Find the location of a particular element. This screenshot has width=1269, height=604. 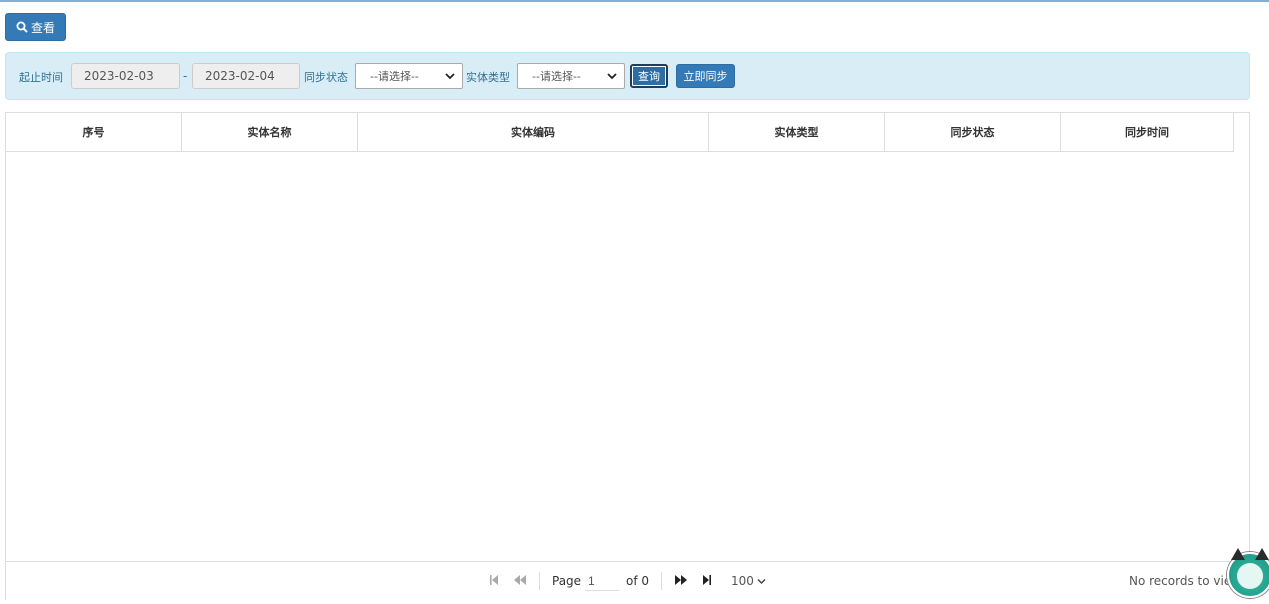

column-header-entity-type: 实体类型 is located at coordinates (797, 132).